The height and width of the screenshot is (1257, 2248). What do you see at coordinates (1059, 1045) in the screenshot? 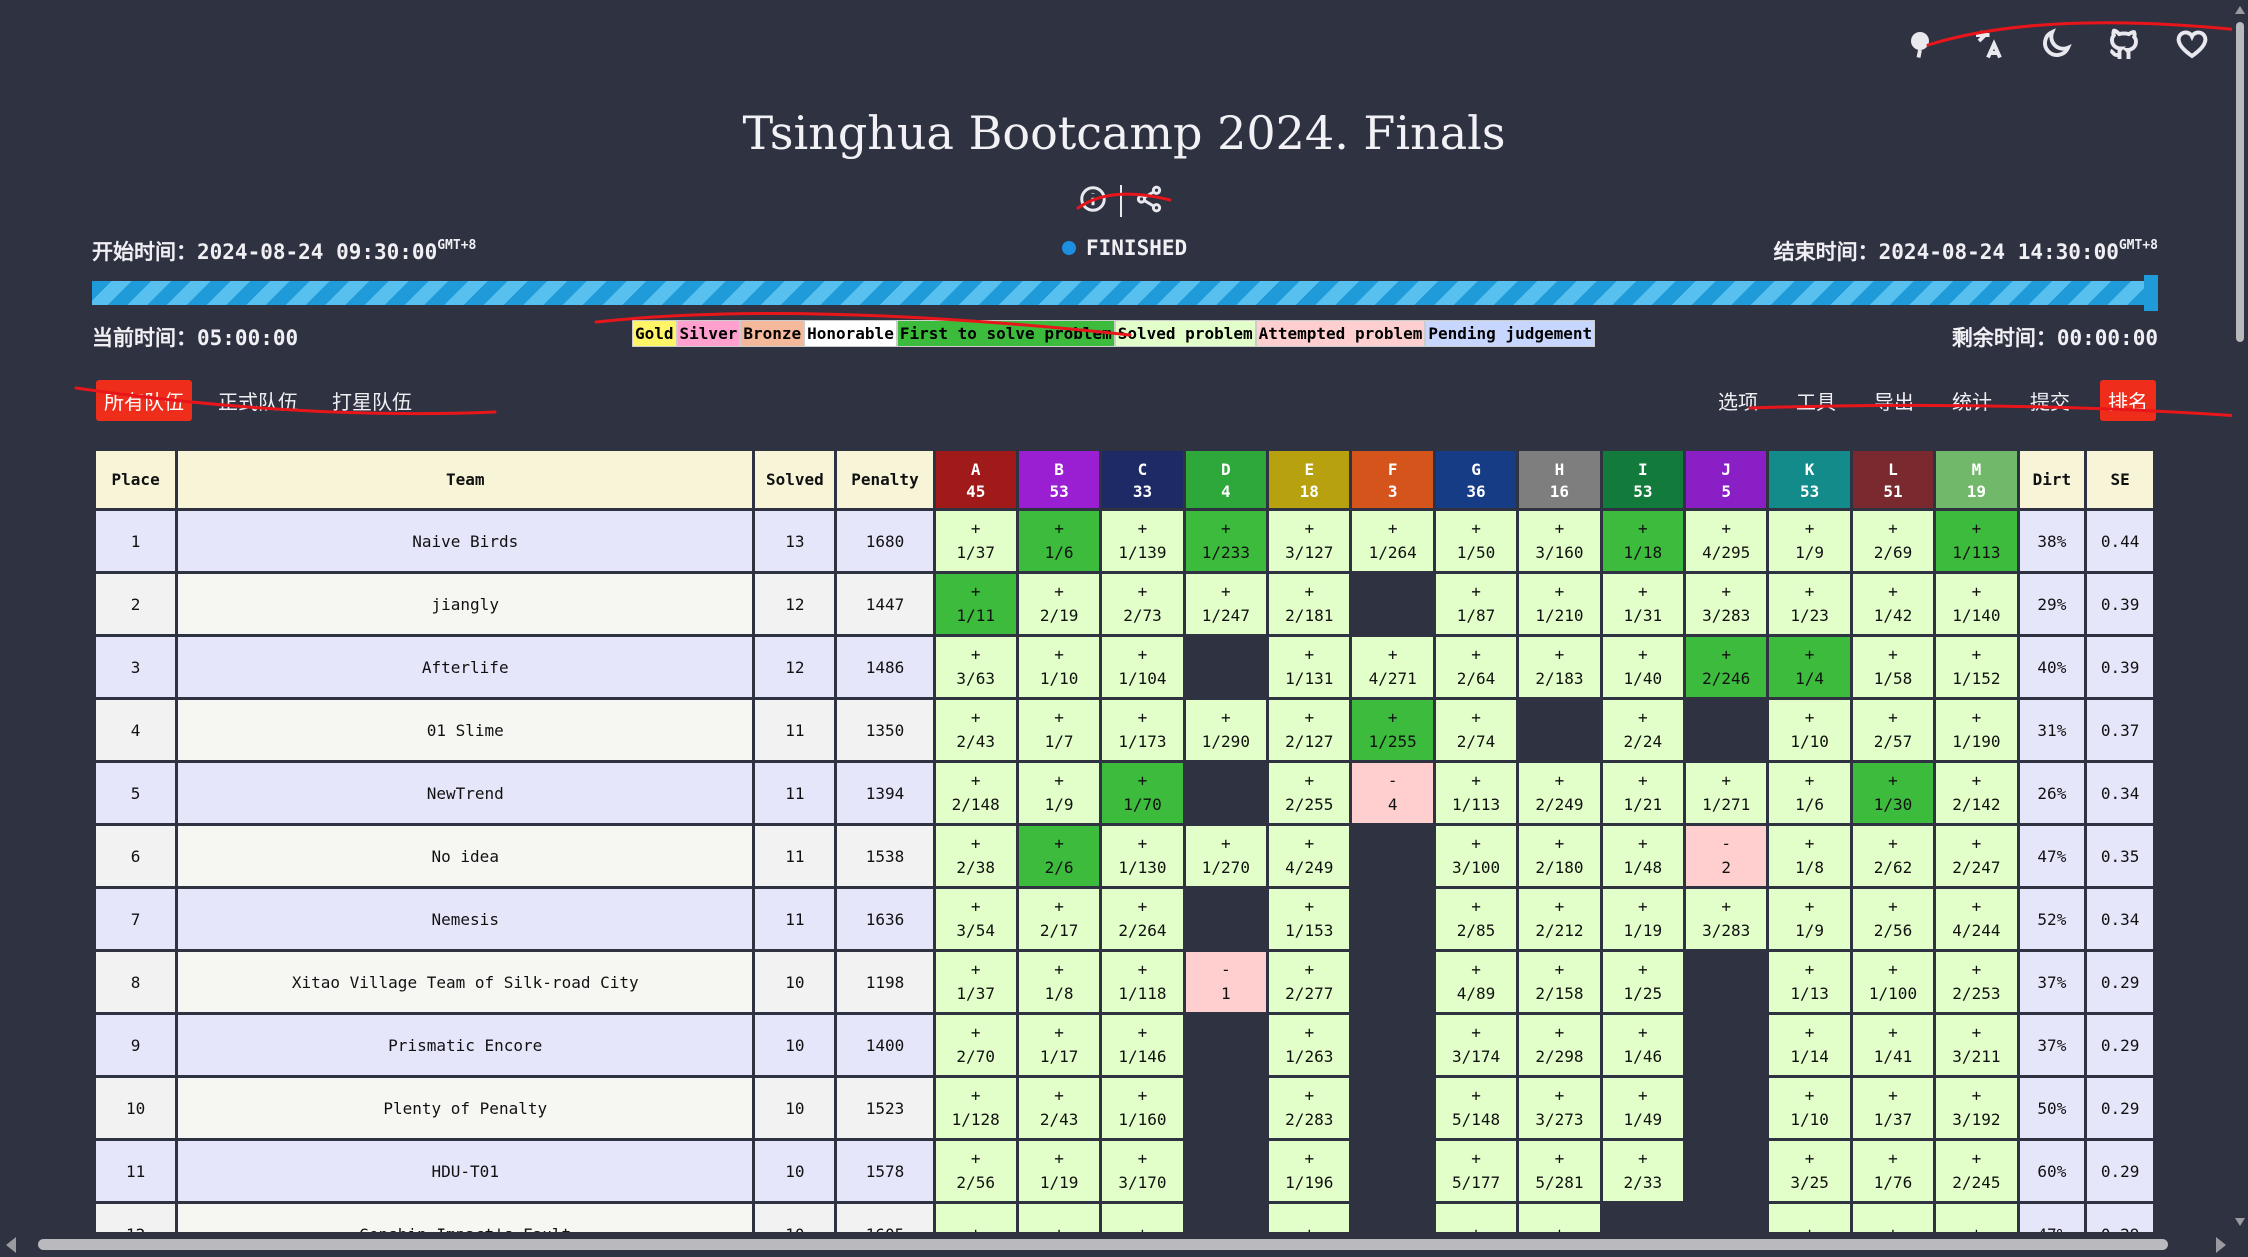
I see `problem-cell-b: +1/17` at bounding box center [1059, 1045].